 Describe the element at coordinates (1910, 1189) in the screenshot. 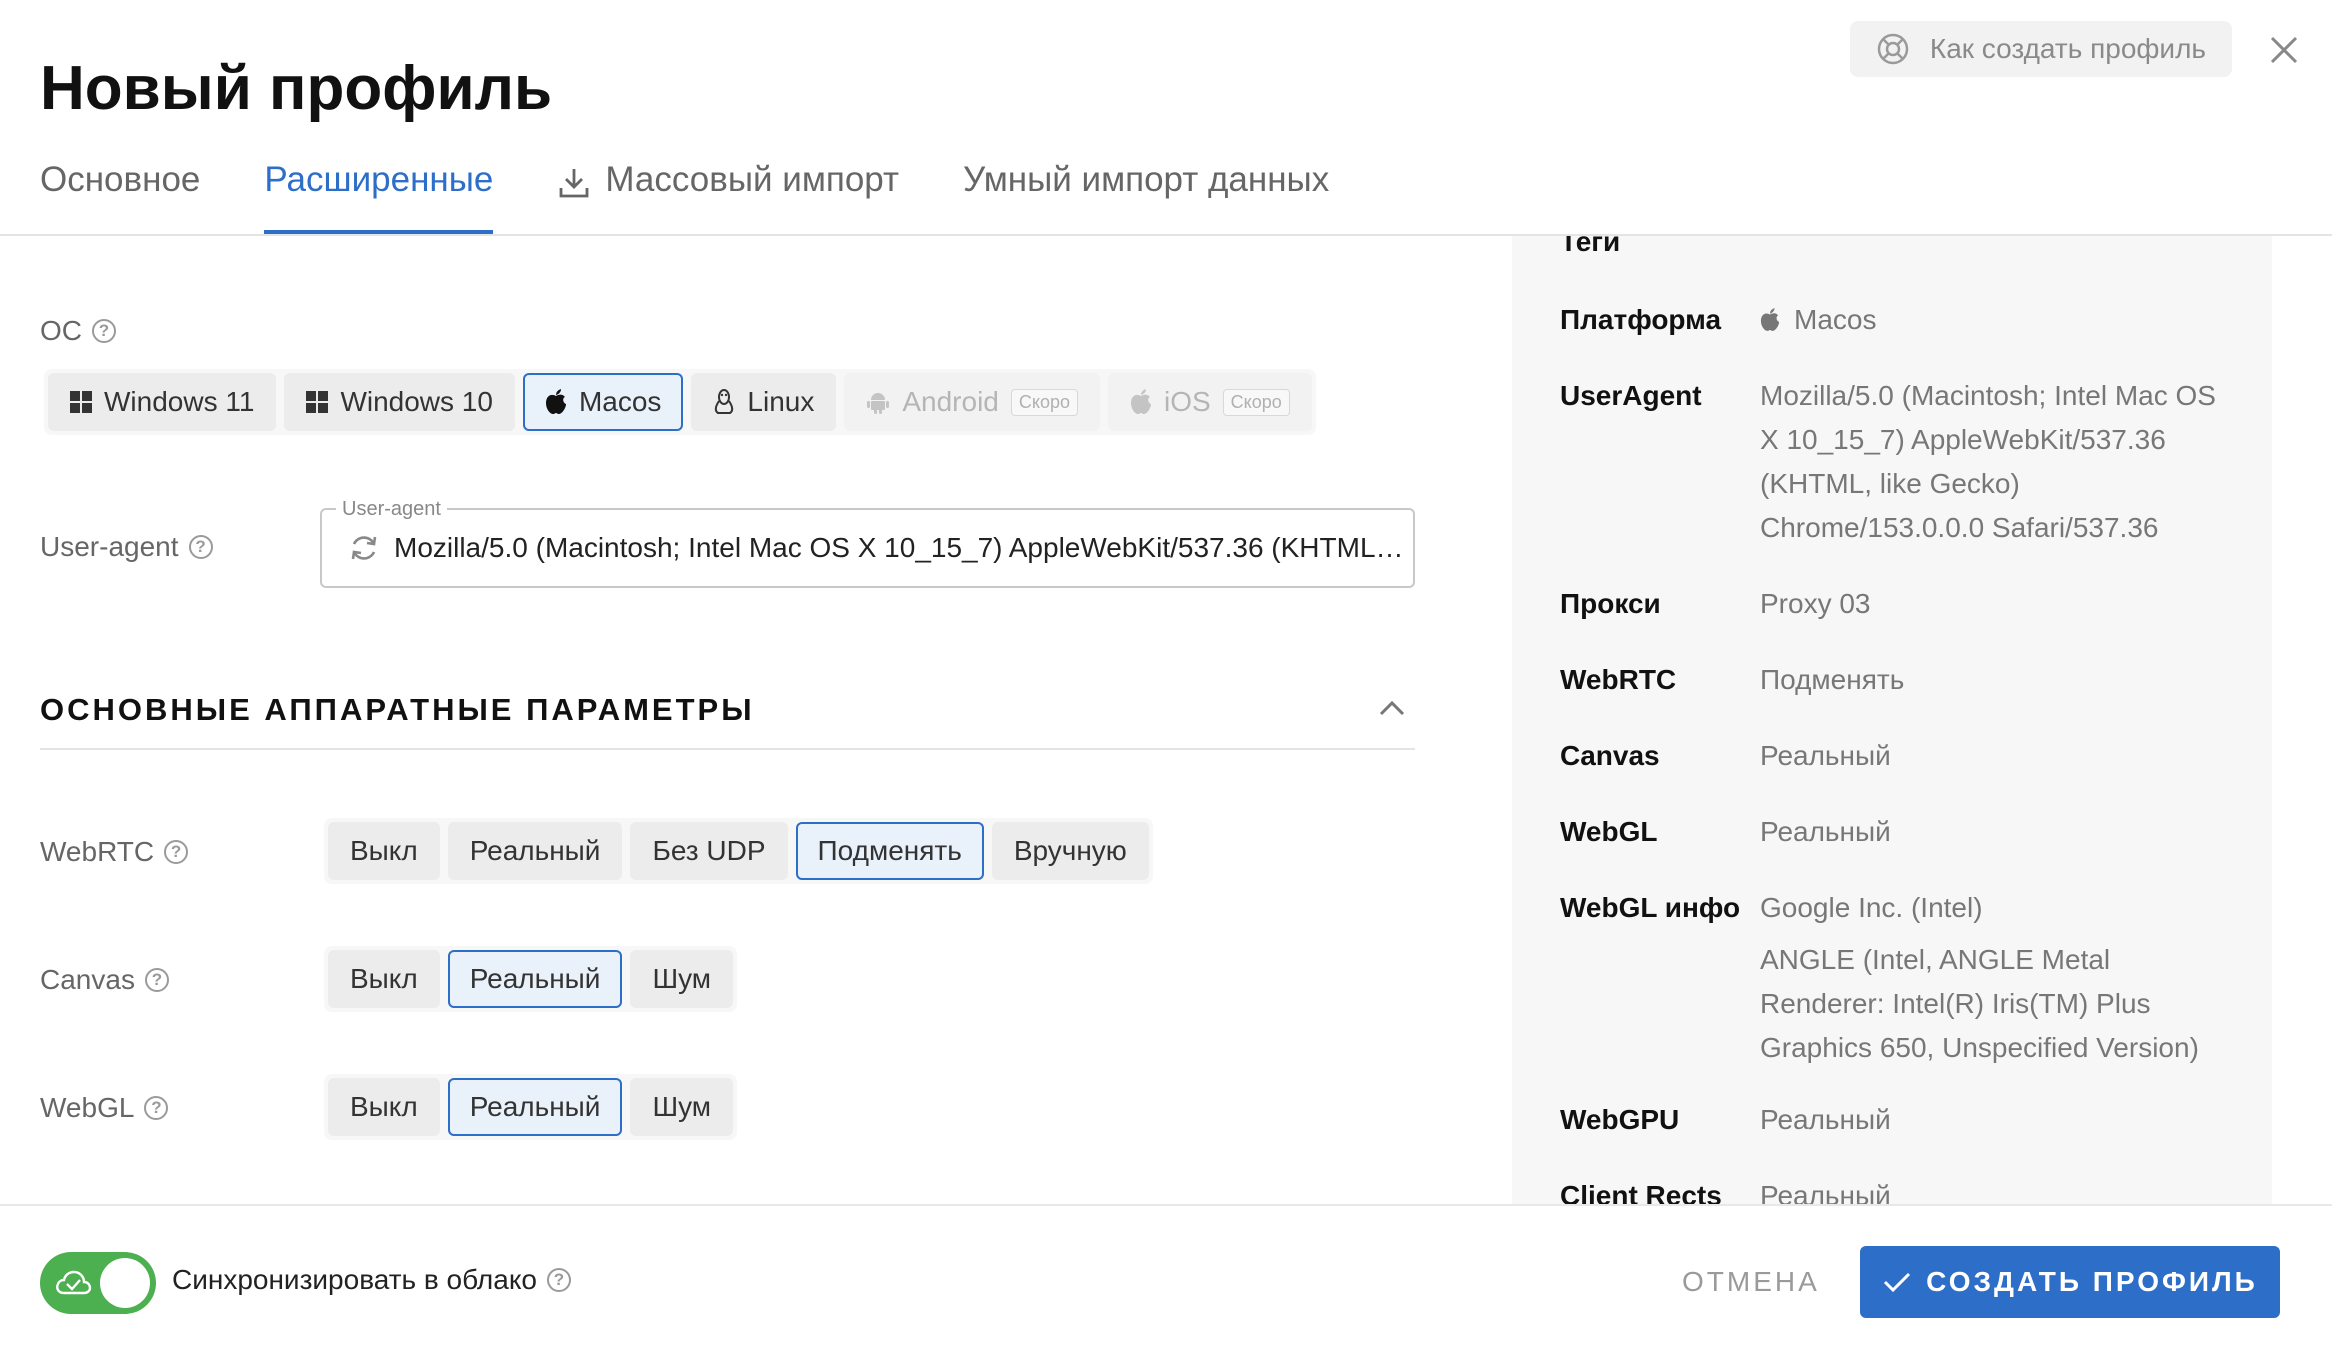

I see `summary-row-client-rects: Client Rects Реальный` at that location.